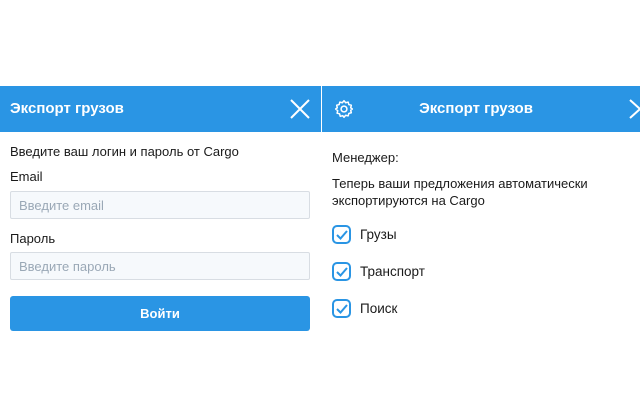 This screenshot has height=400, width=640. Describe the element at coordinates (160, 313) in the screenshot. I see `login-button: Войти` at that location.